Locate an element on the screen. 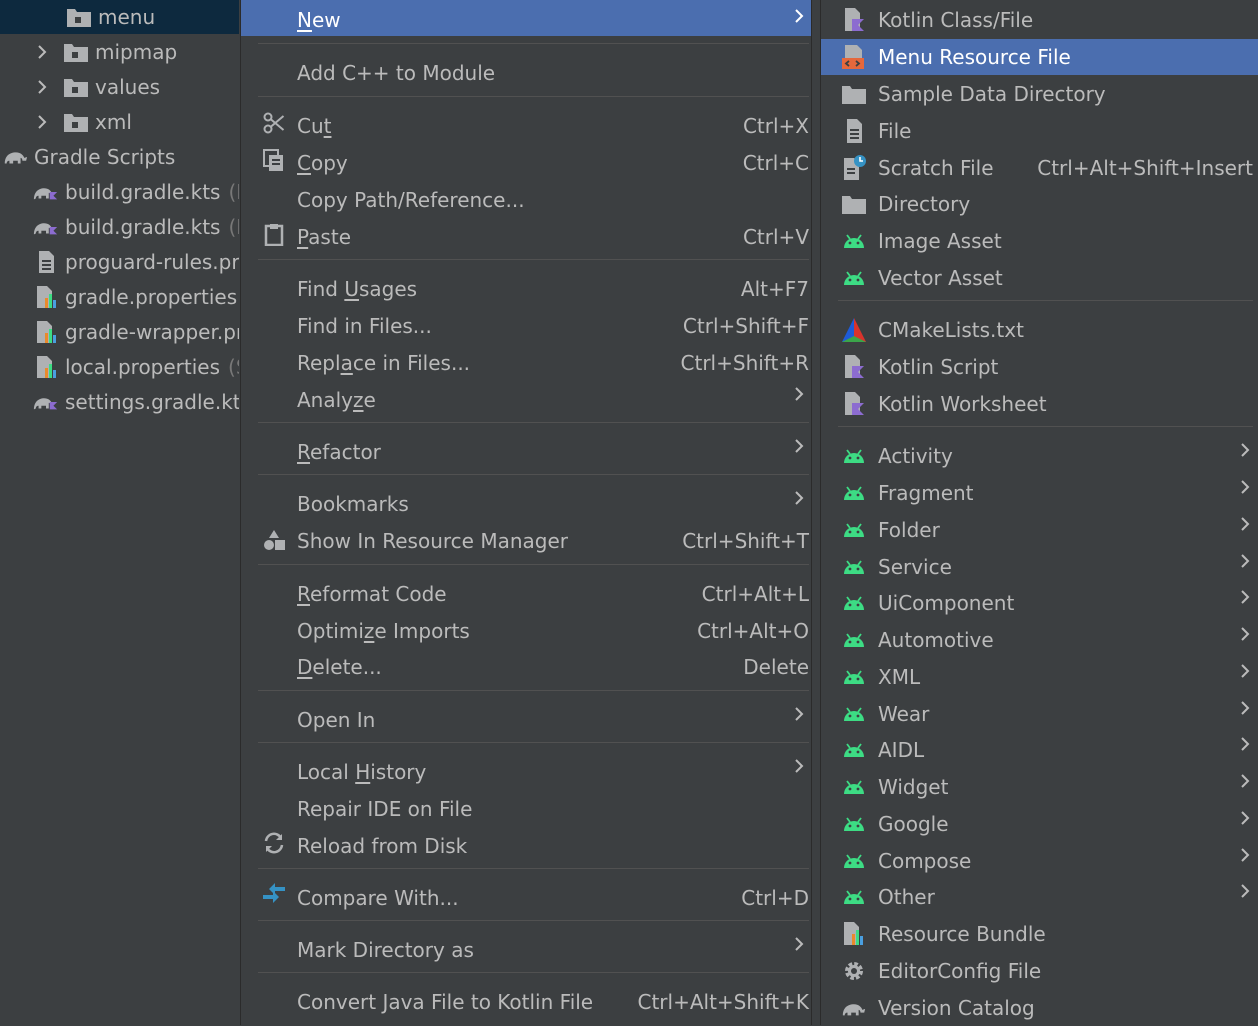 This screenshot has width=1258, height=1026. submenu-item-wear: Wear is located at coordinates (1039, 714).